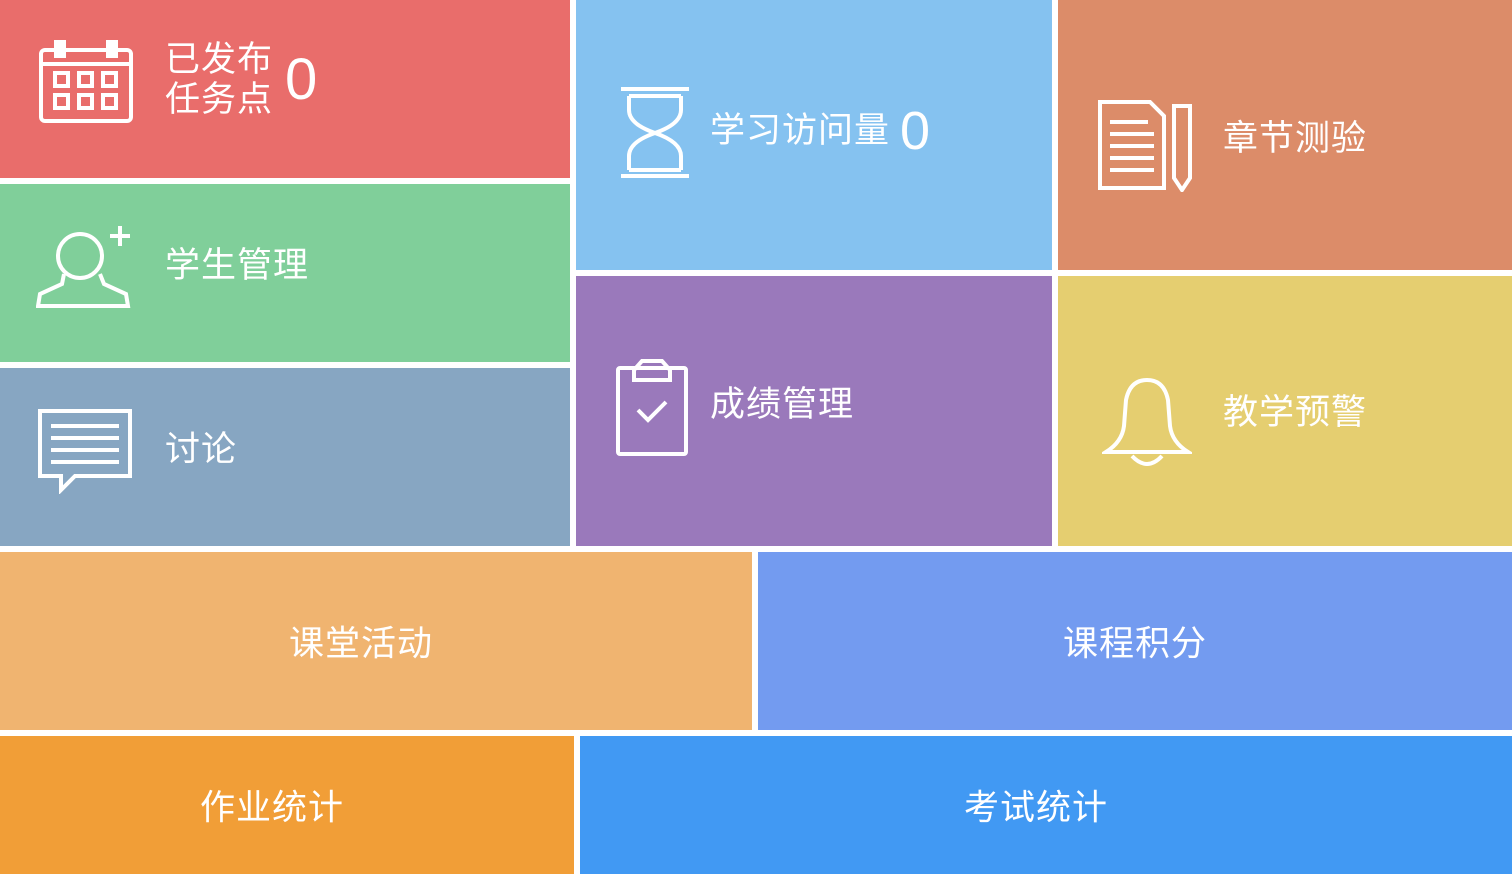  What do you see at coordinates (782, 405) in the screenshot?
I see `grade-management-label: 成绩管理` at bounding box center [782, 405].